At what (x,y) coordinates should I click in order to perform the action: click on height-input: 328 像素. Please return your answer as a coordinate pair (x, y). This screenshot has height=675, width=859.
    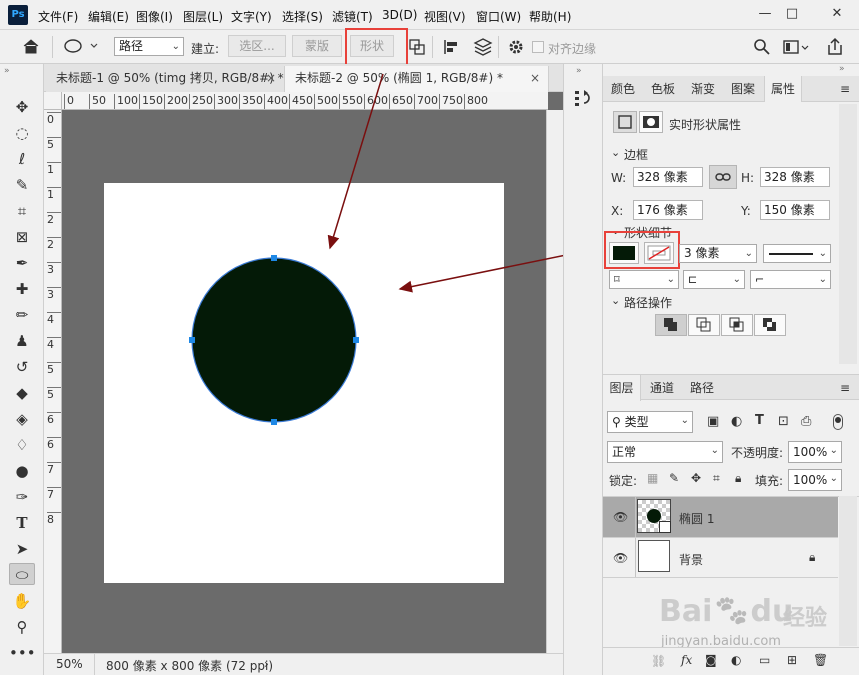
    Looking at the image, I should click on (795, 177).